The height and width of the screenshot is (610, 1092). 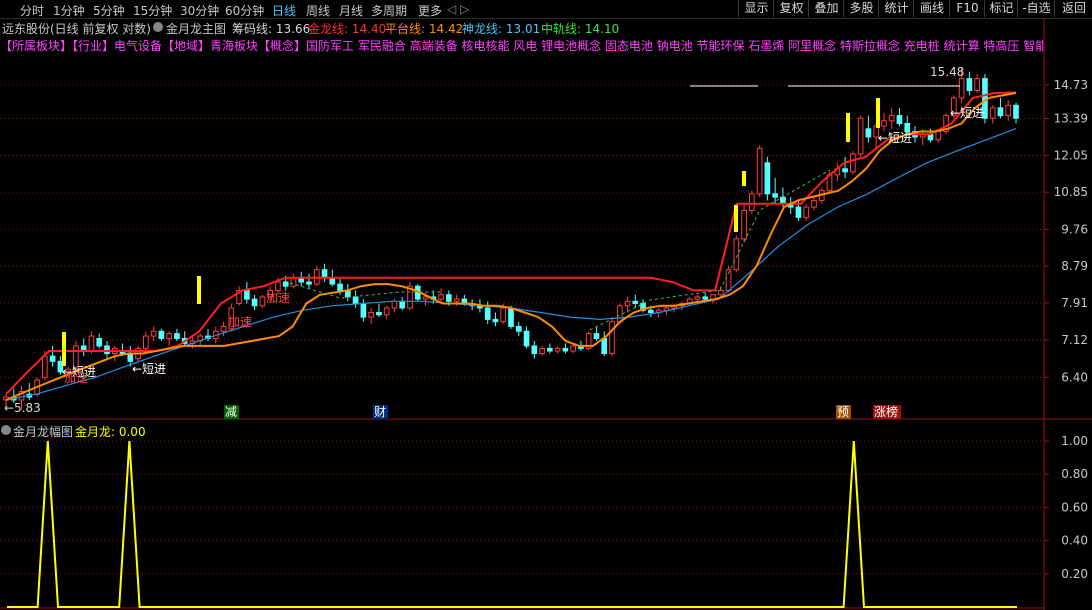 What do you see at coordinates (843, 412) in the screenshot?
I see `badge-yu: 预` at bounding box center [843, 412].